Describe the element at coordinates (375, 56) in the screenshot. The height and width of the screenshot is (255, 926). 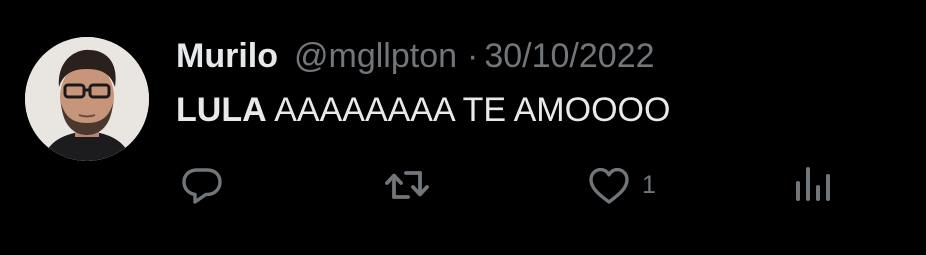
I see `author-handle: @mgllpton` at that location.